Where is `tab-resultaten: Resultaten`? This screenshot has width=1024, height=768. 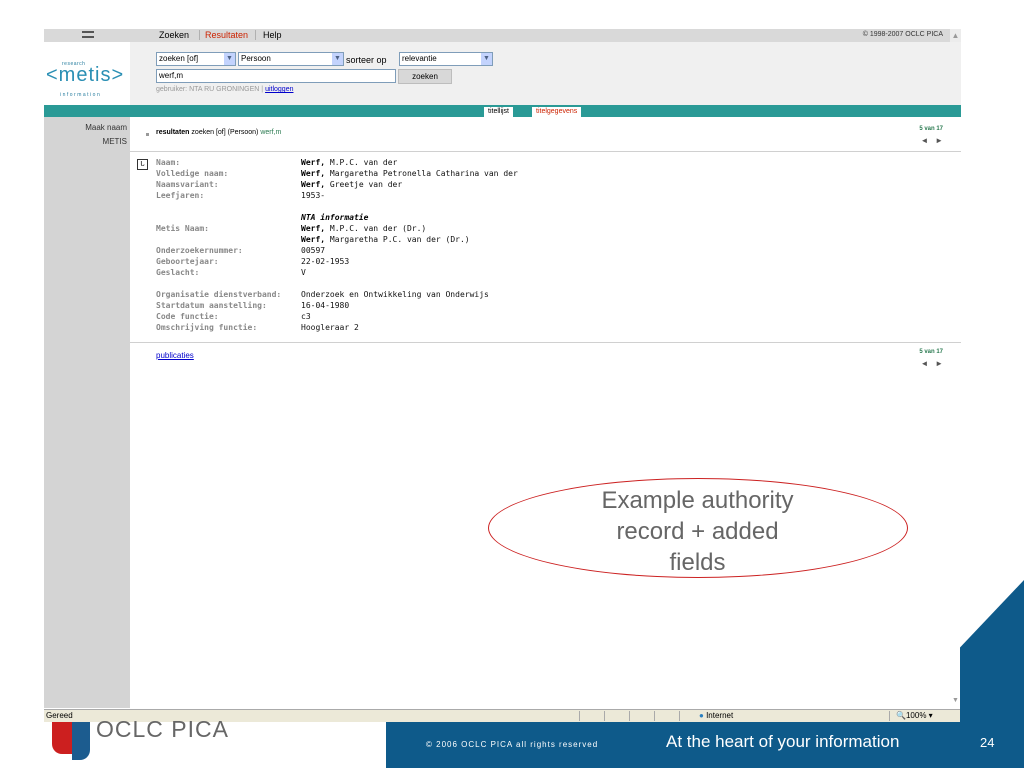 tab-resultaten: Resultaten is located at coordinates (226, 35).